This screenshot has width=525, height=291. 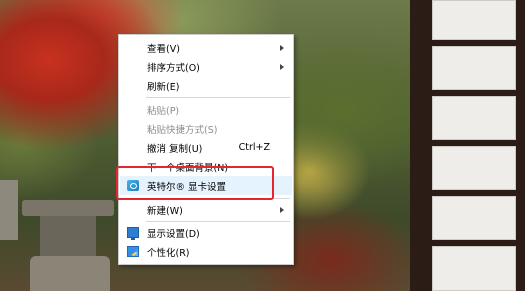 What do you see at coordinates (173, 234) in the screenshot?
I see `menu-item-label: 显示设置(D)` at bounding box center [173, 234].